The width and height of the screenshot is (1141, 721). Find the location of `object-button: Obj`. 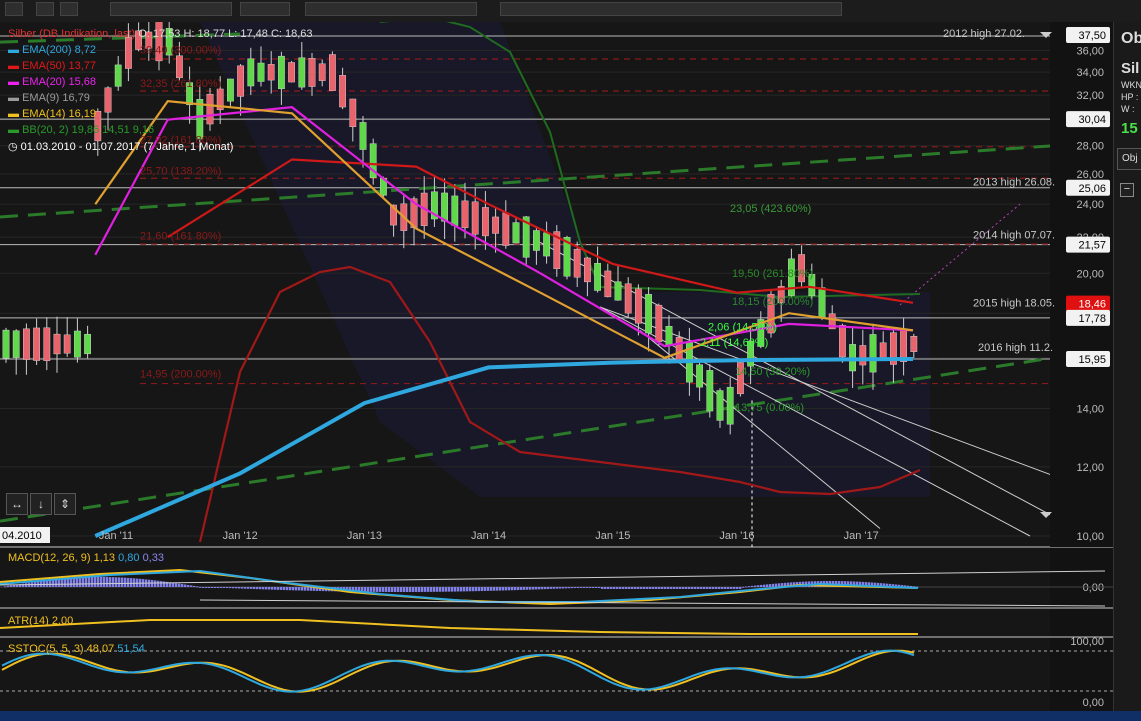

object-button: Obj is located at coordinates (1129, 159).